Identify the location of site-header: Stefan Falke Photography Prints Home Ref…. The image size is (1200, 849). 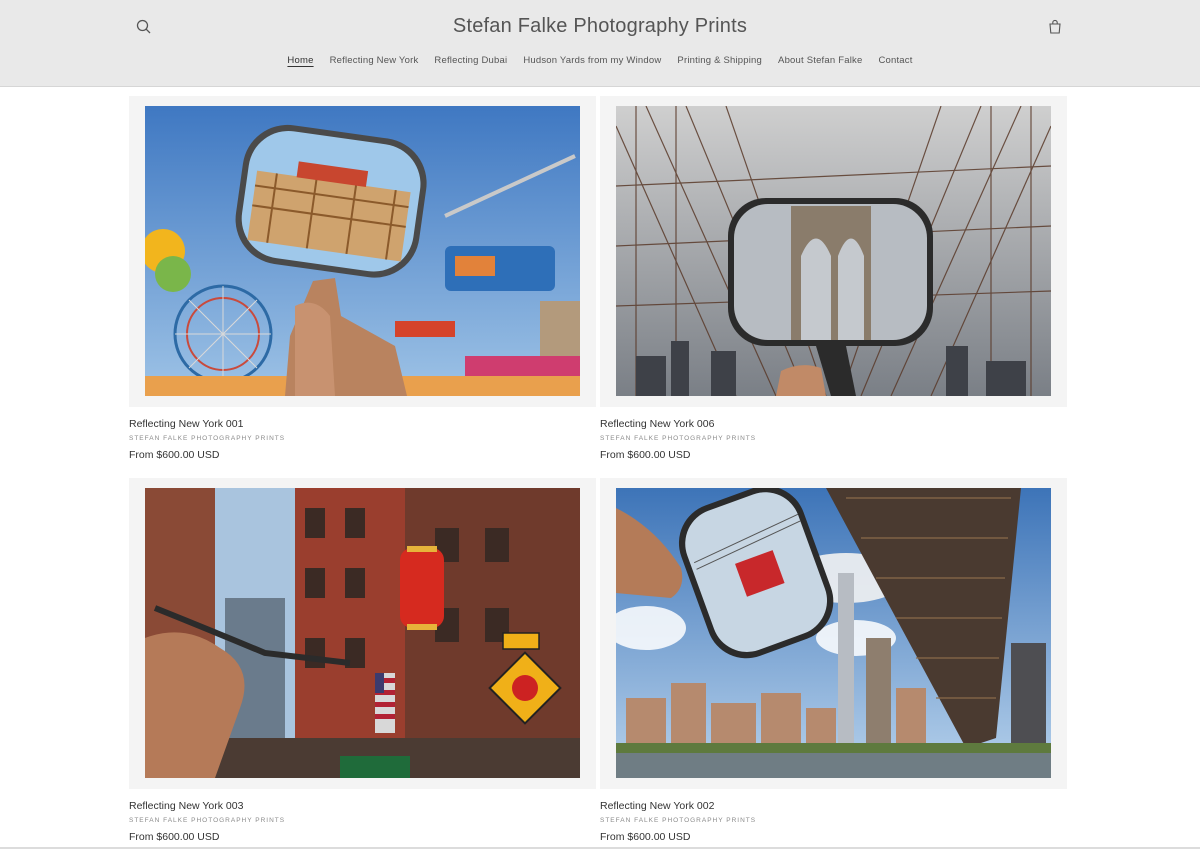
(600, 43).